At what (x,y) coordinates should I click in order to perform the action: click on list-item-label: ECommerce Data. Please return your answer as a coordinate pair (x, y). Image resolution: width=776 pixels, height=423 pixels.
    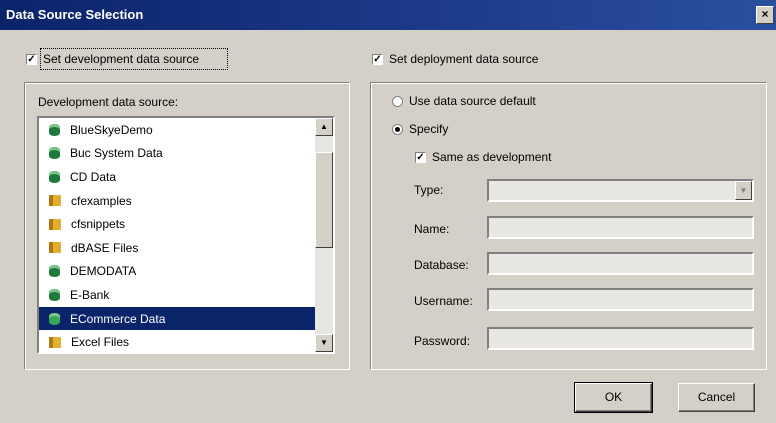
    Looking at the image, I should click on (118, 318).